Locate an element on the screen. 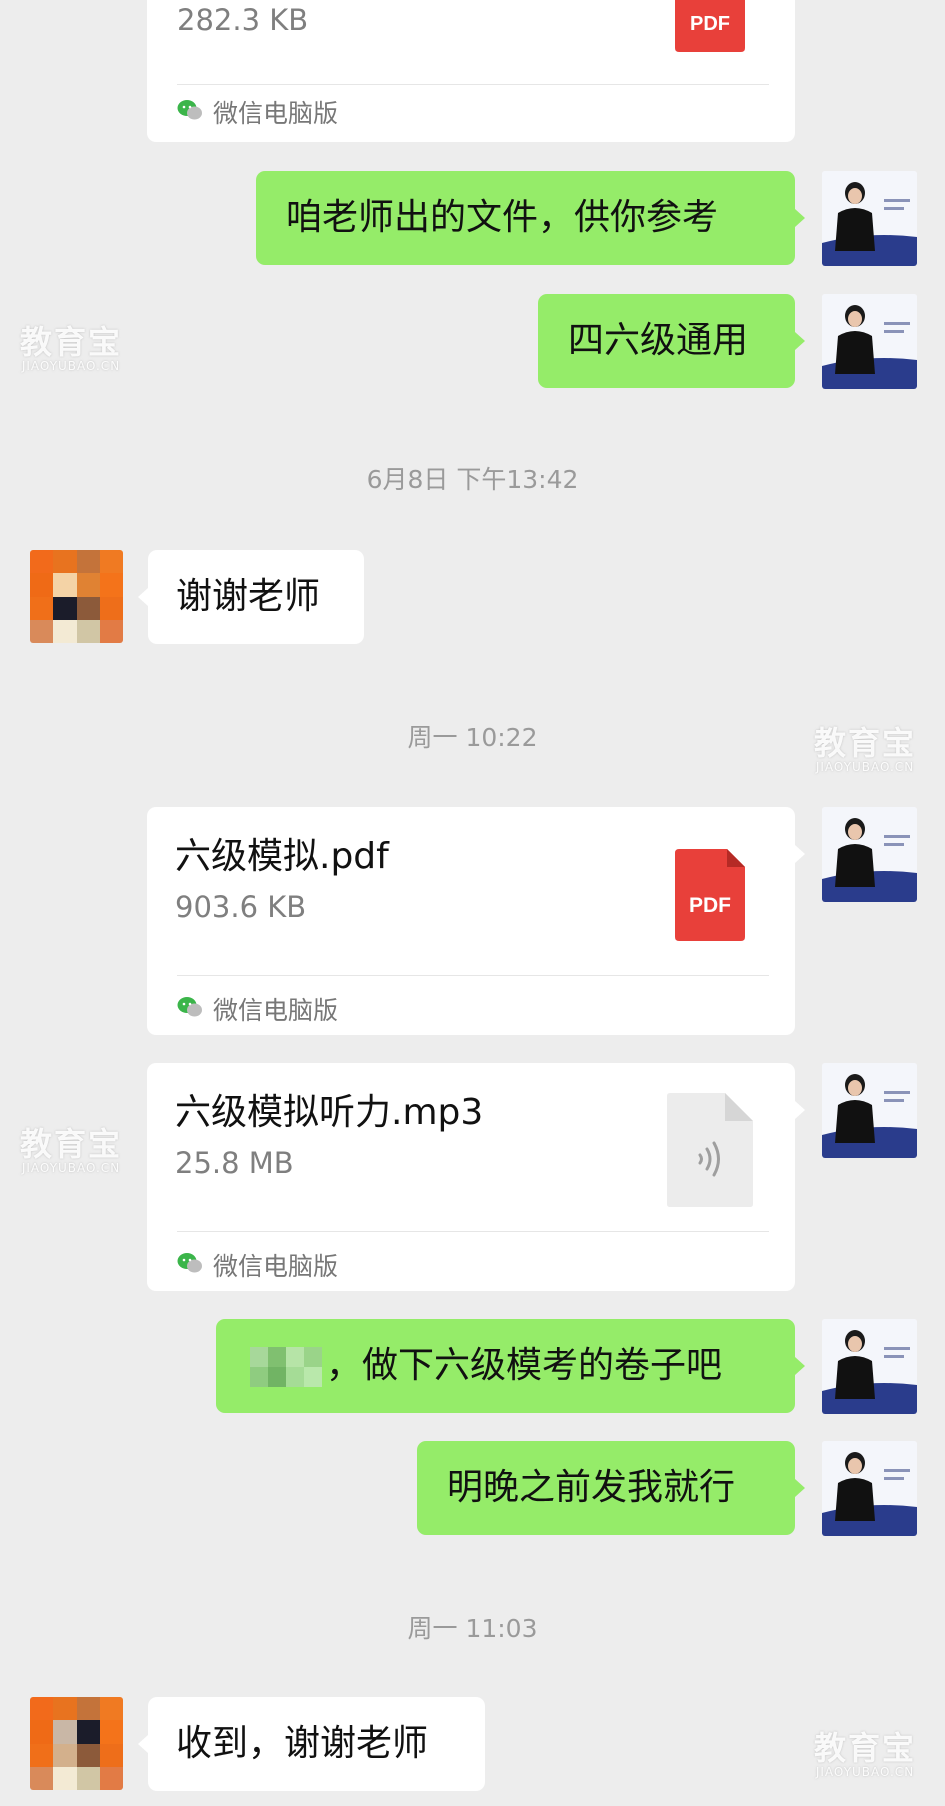  student-message: 谢谢老师 is located at coordinates (251, 597).